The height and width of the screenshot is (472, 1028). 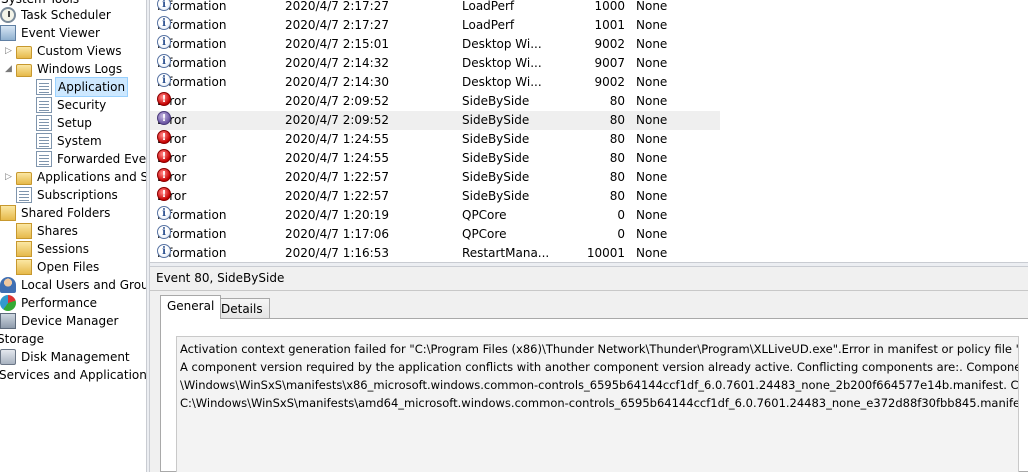 I want to click on event-viewer-icon, so click(x=8, y=33).